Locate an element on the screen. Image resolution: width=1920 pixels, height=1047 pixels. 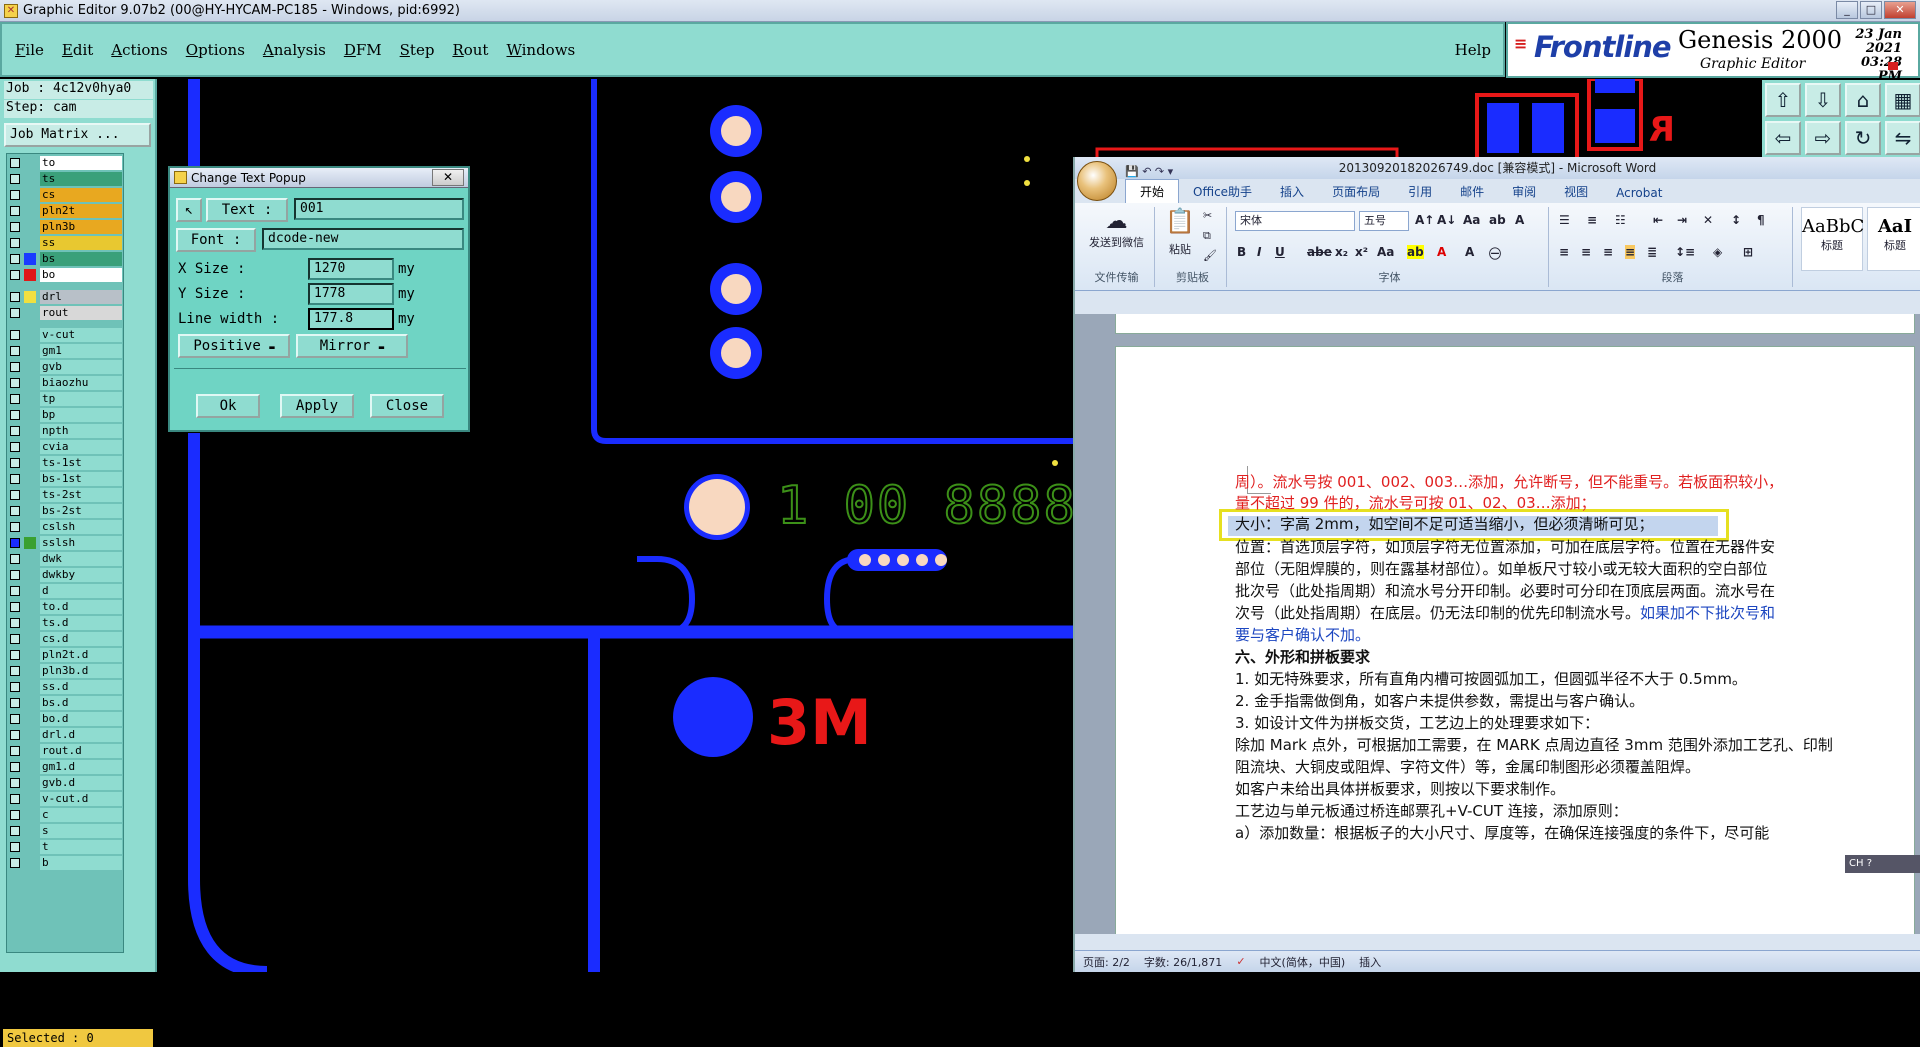
layer-name: cslsh is located at coordinates (81, 527).